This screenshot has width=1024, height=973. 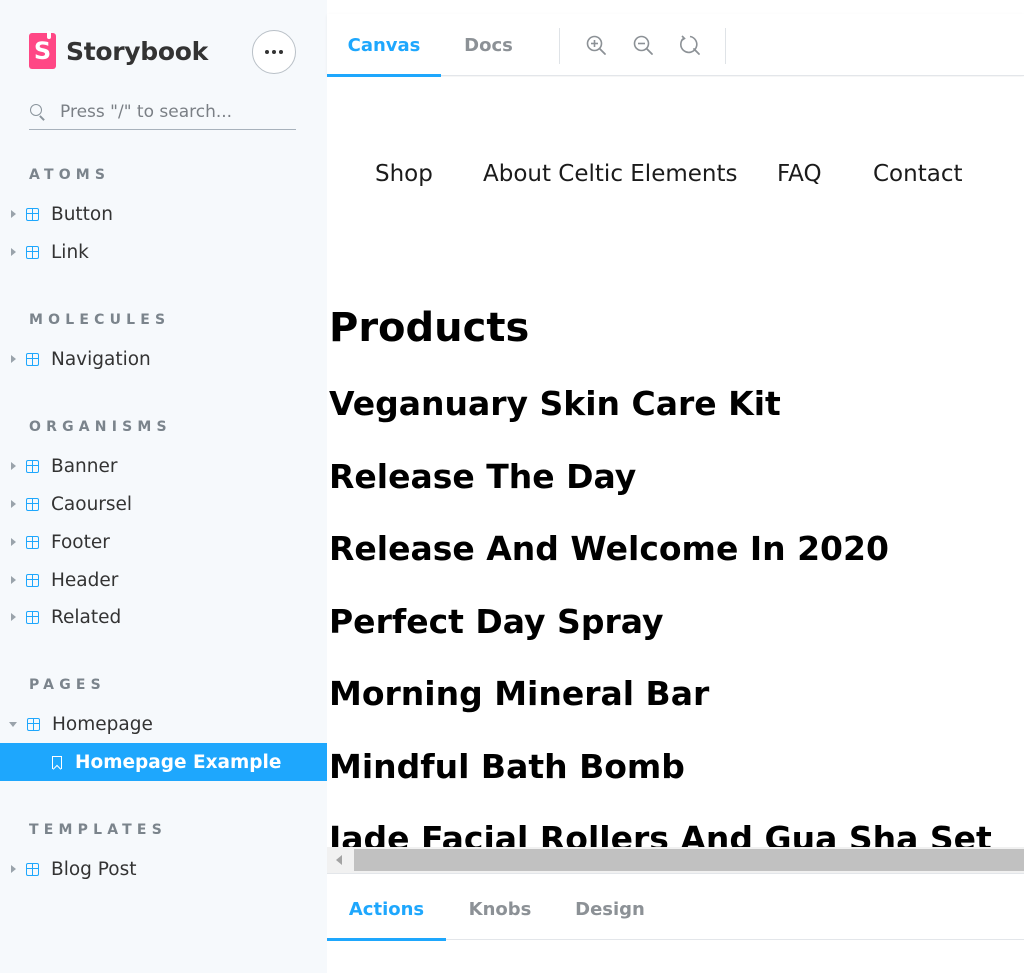 What do you see at coordinates (70, 175) in the screenshot?
I see `section-title-atoms: ATOMS` at bounding box center [70, 175].